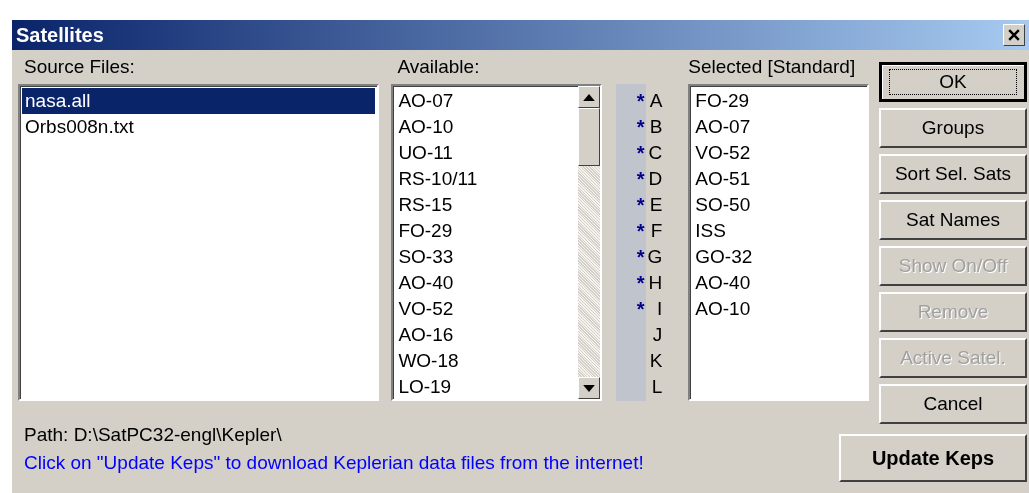 This screenshot has width=1029, height=493. Describe the element at coordinates (953, 174) in the screenshot. I see `dialog-button: Sort Sel. Sats` at that location.